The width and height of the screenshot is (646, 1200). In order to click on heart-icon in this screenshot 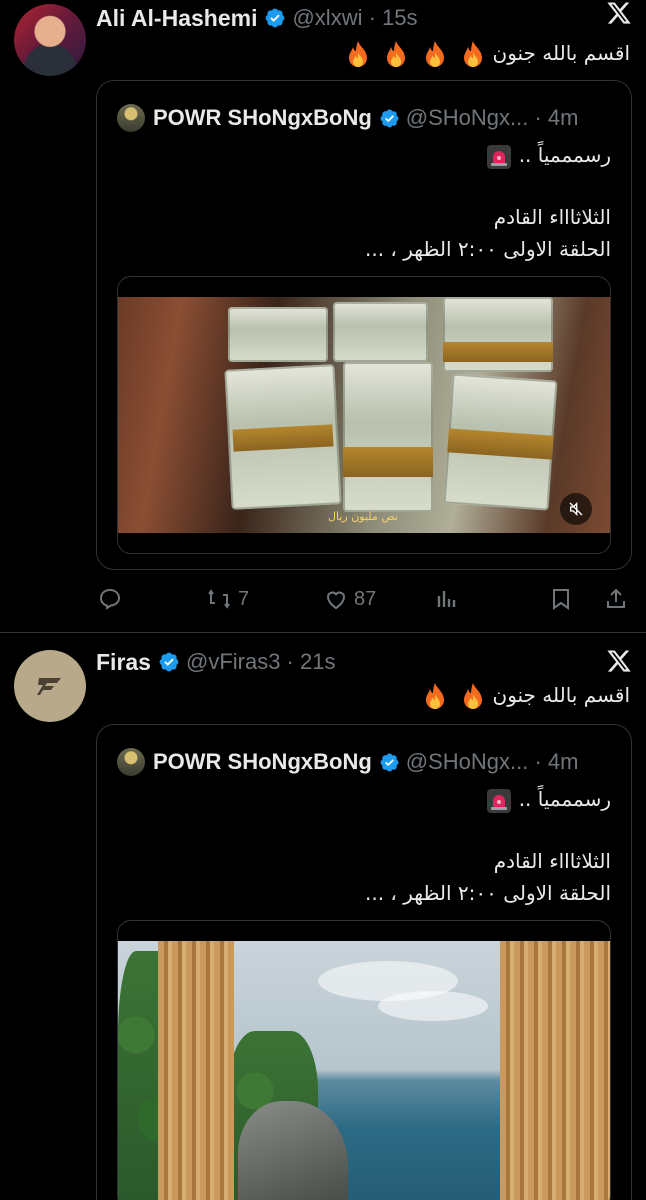, I will do `click(336, 600)`.